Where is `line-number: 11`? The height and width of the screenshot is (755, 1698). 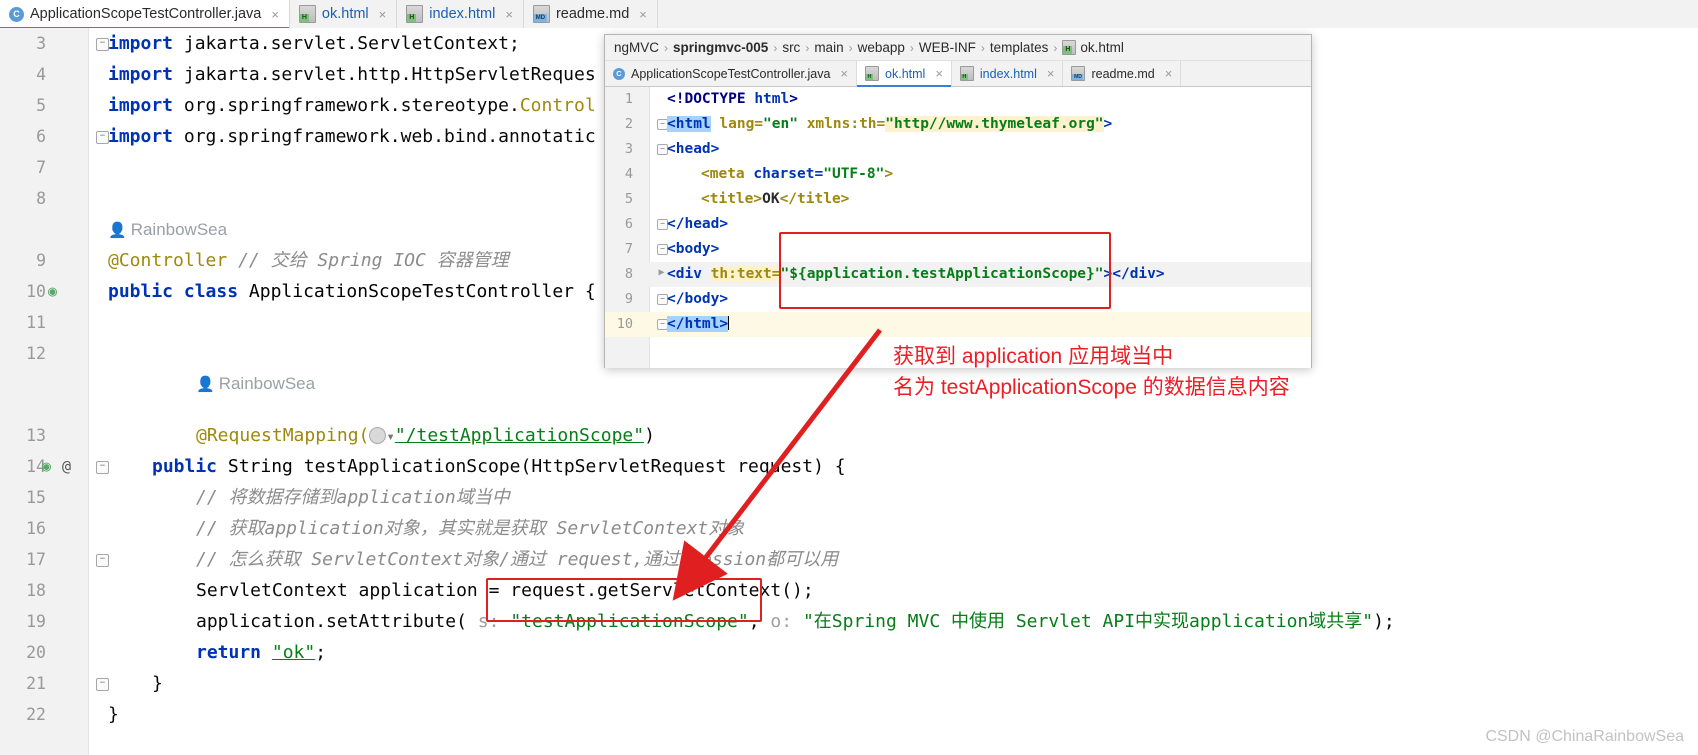 line-number: 11 is located at coordinates (36, 322).